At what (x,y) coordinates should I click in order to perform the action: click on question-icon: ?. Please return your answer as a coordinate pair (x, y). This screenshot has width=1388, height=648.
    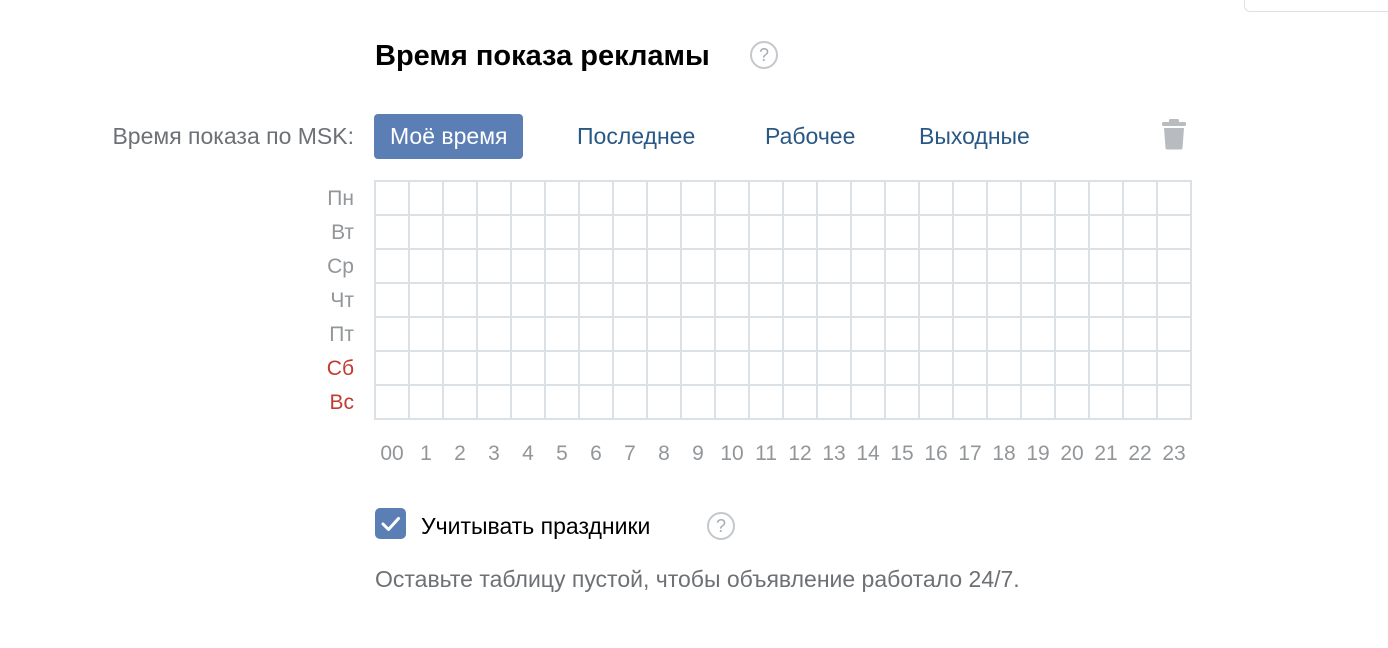
    Looking at the image, I should click on (764, 55).